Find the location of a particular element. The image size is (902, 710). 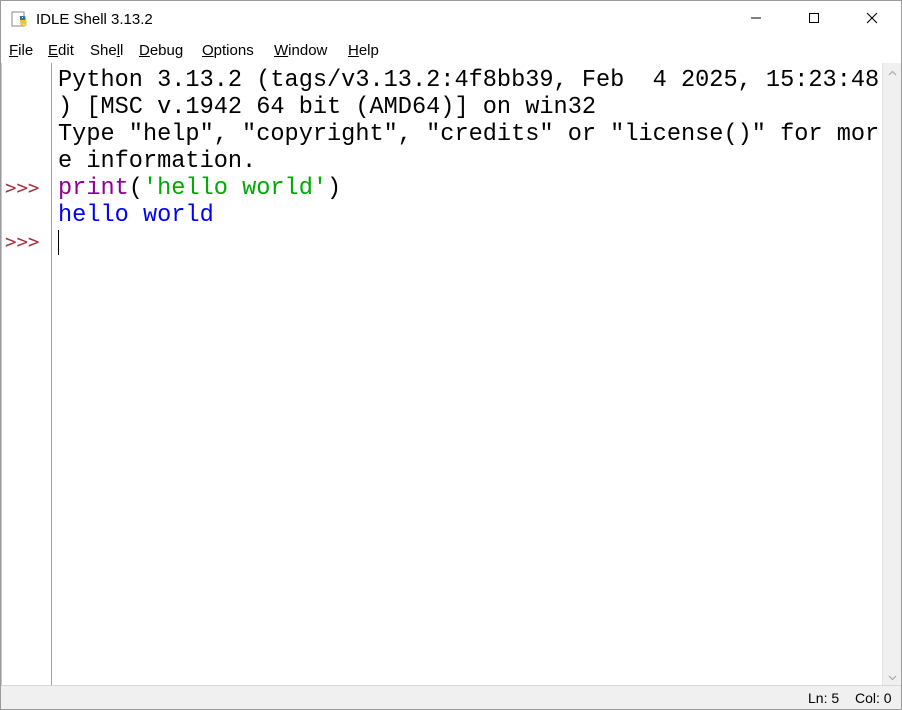

paren-open: ( is located at coordinates (135, 188).